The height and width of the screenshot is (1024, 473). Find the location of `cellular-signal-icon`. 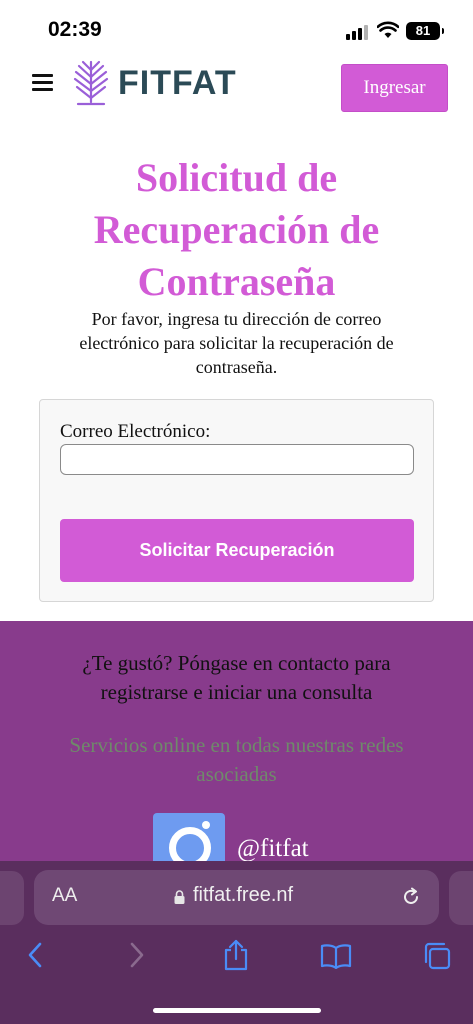

cellular-signal-icon is located at coordinates (358, 32).